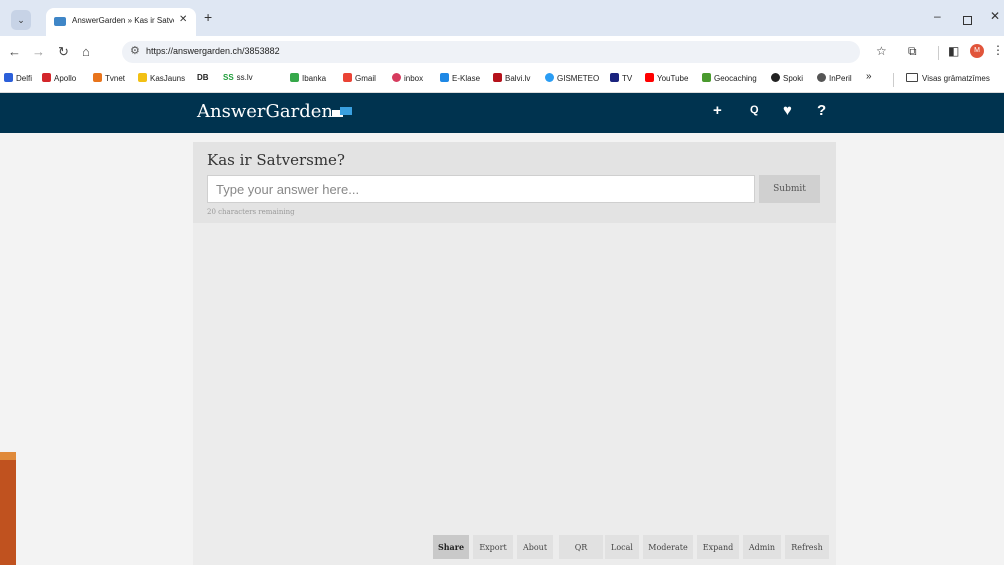 The height and width of the screenshot is (565, 1004). What do you see at coordinates (407, 78) in the screenshot?
I see `bookmark-inbox: inbox` at bounding box center [407, 78].